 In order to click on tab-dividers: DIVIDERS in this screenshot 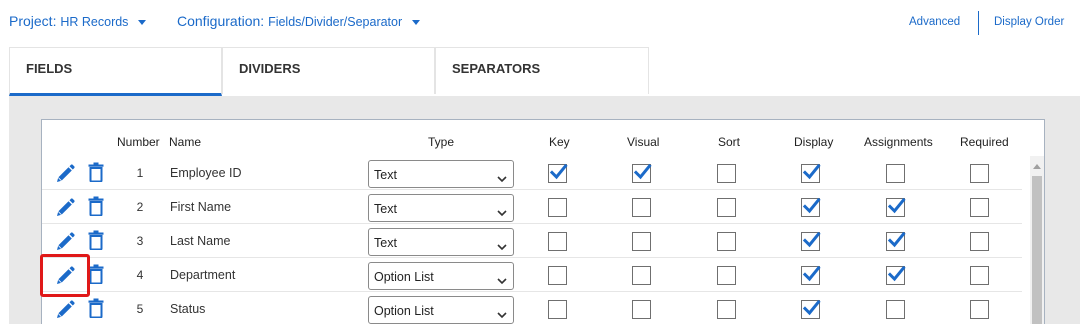, I will do `click(328, 70)`.